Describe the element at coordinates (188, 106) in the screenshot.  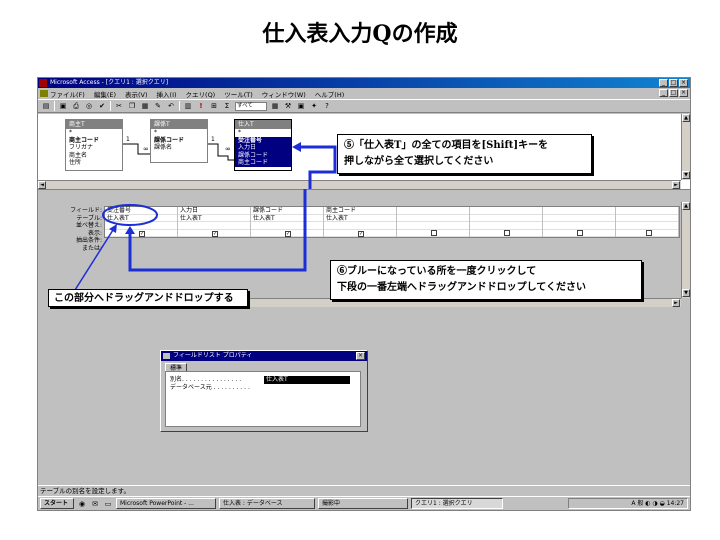
I see `query-type-icon: ▥` at that location.